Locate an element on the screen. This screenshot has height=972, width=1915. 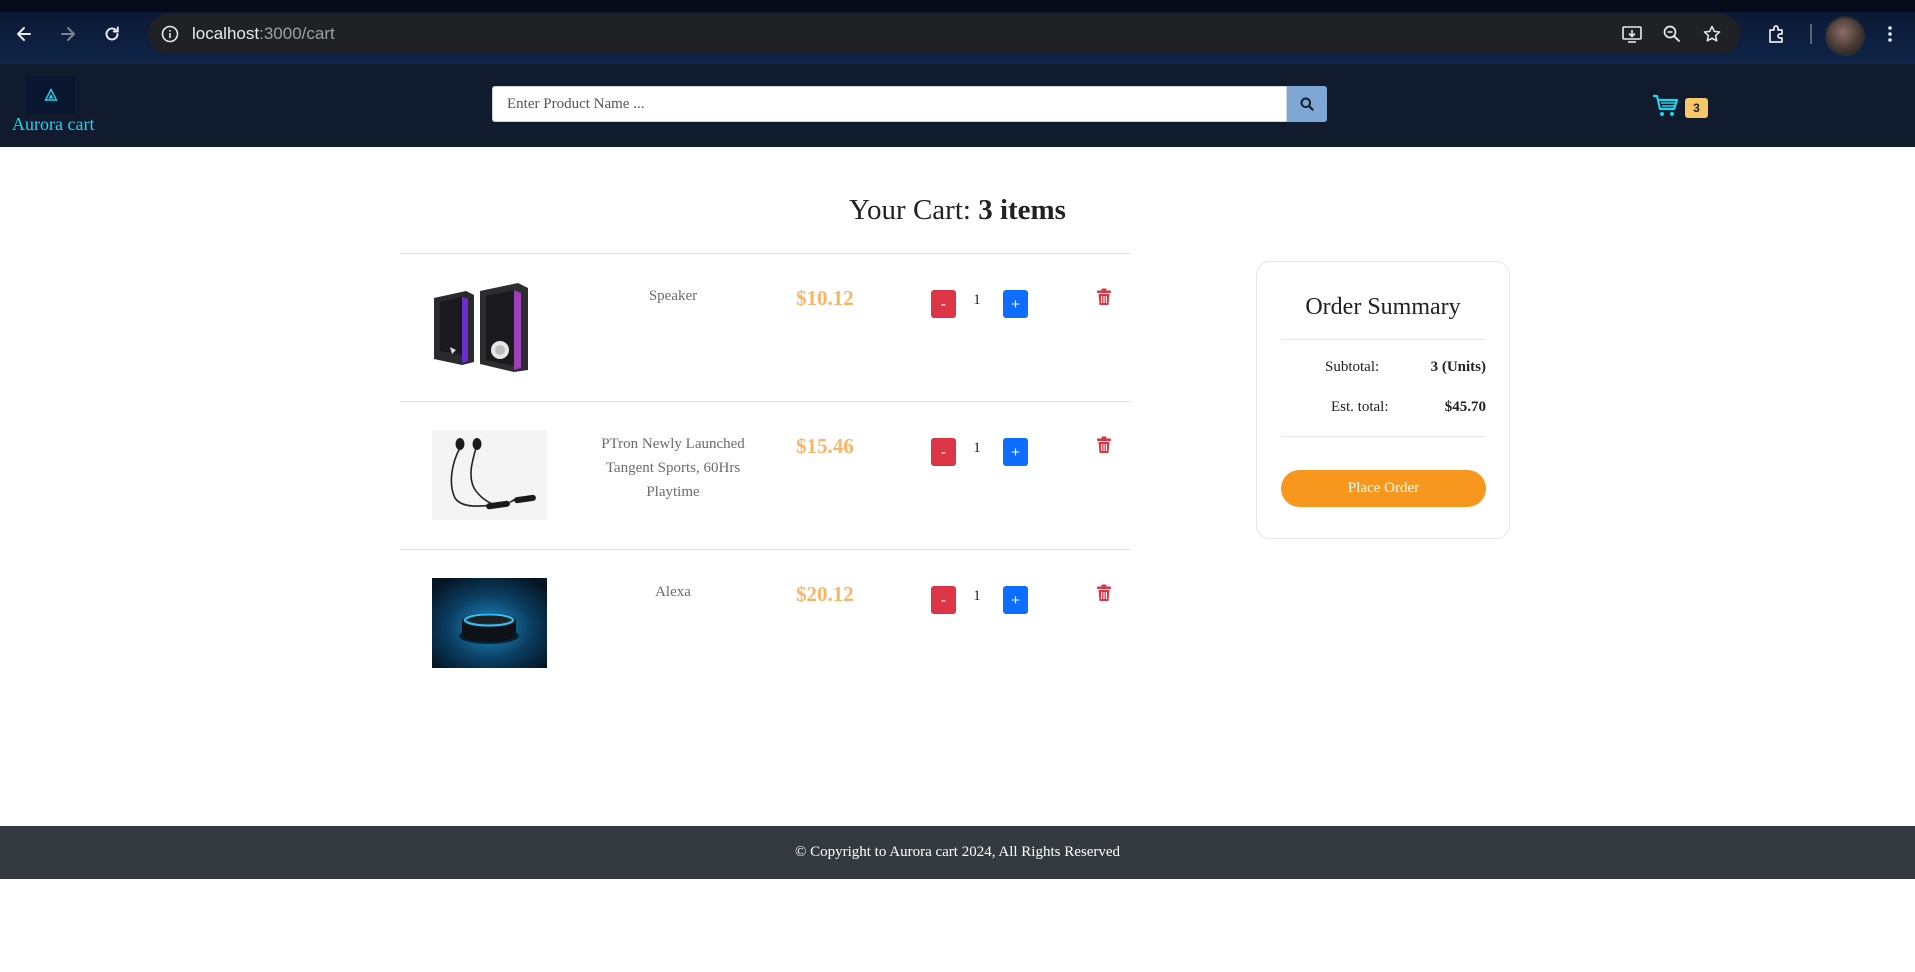
cart-item-alexa: Alexa $20.12 - 1 + is located at coordinates (765, 623).